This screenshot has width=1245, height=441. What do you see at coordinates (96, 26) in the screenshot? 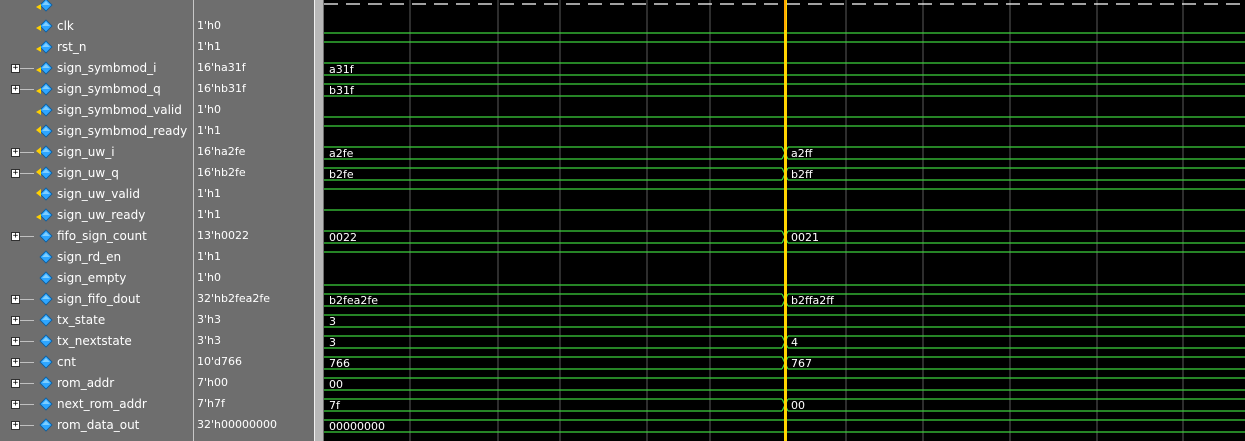
I see `signal-row: clk` at bounding box center [96, 26].